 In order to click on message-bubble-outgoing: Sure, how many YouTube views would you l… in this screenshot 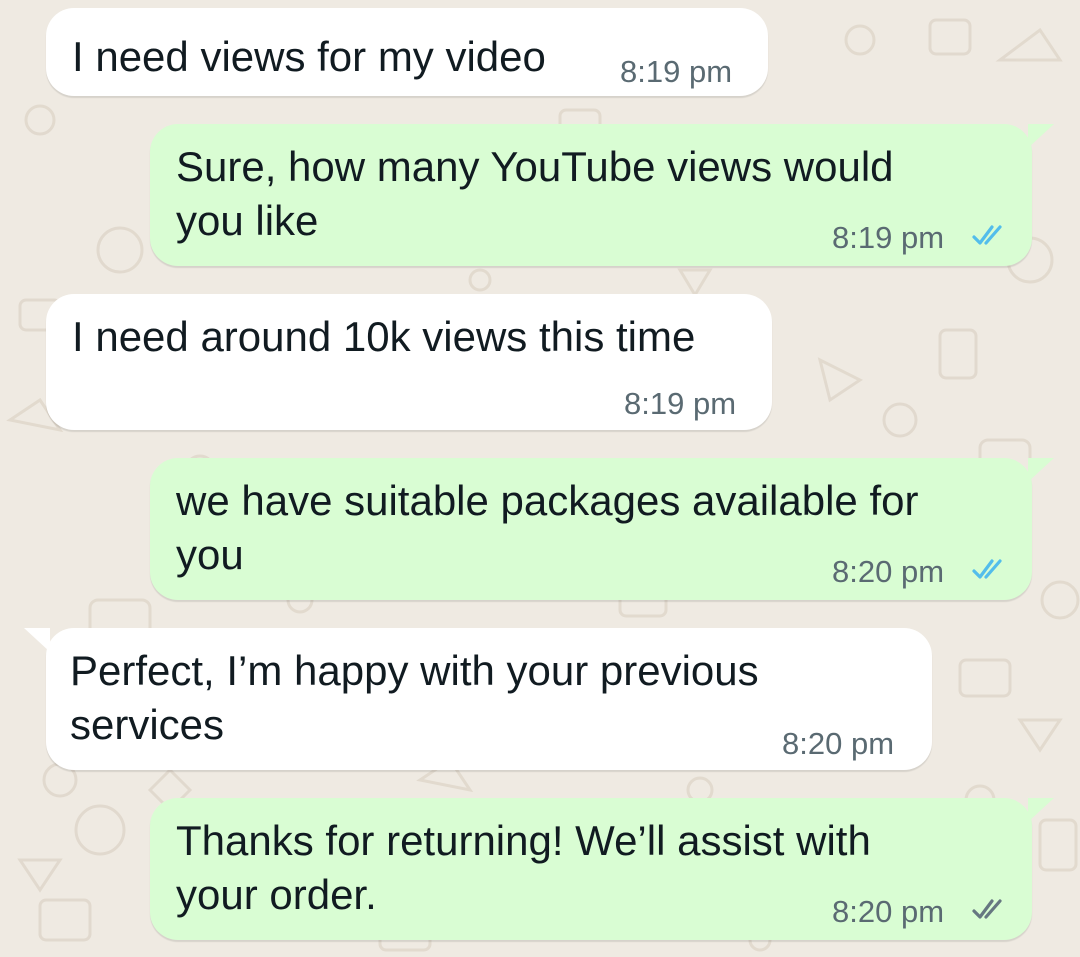, I will do `click(602, 195)`.